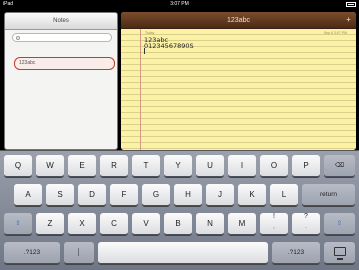  I want to click on note-line: 01234567890S, so click(169, 46).